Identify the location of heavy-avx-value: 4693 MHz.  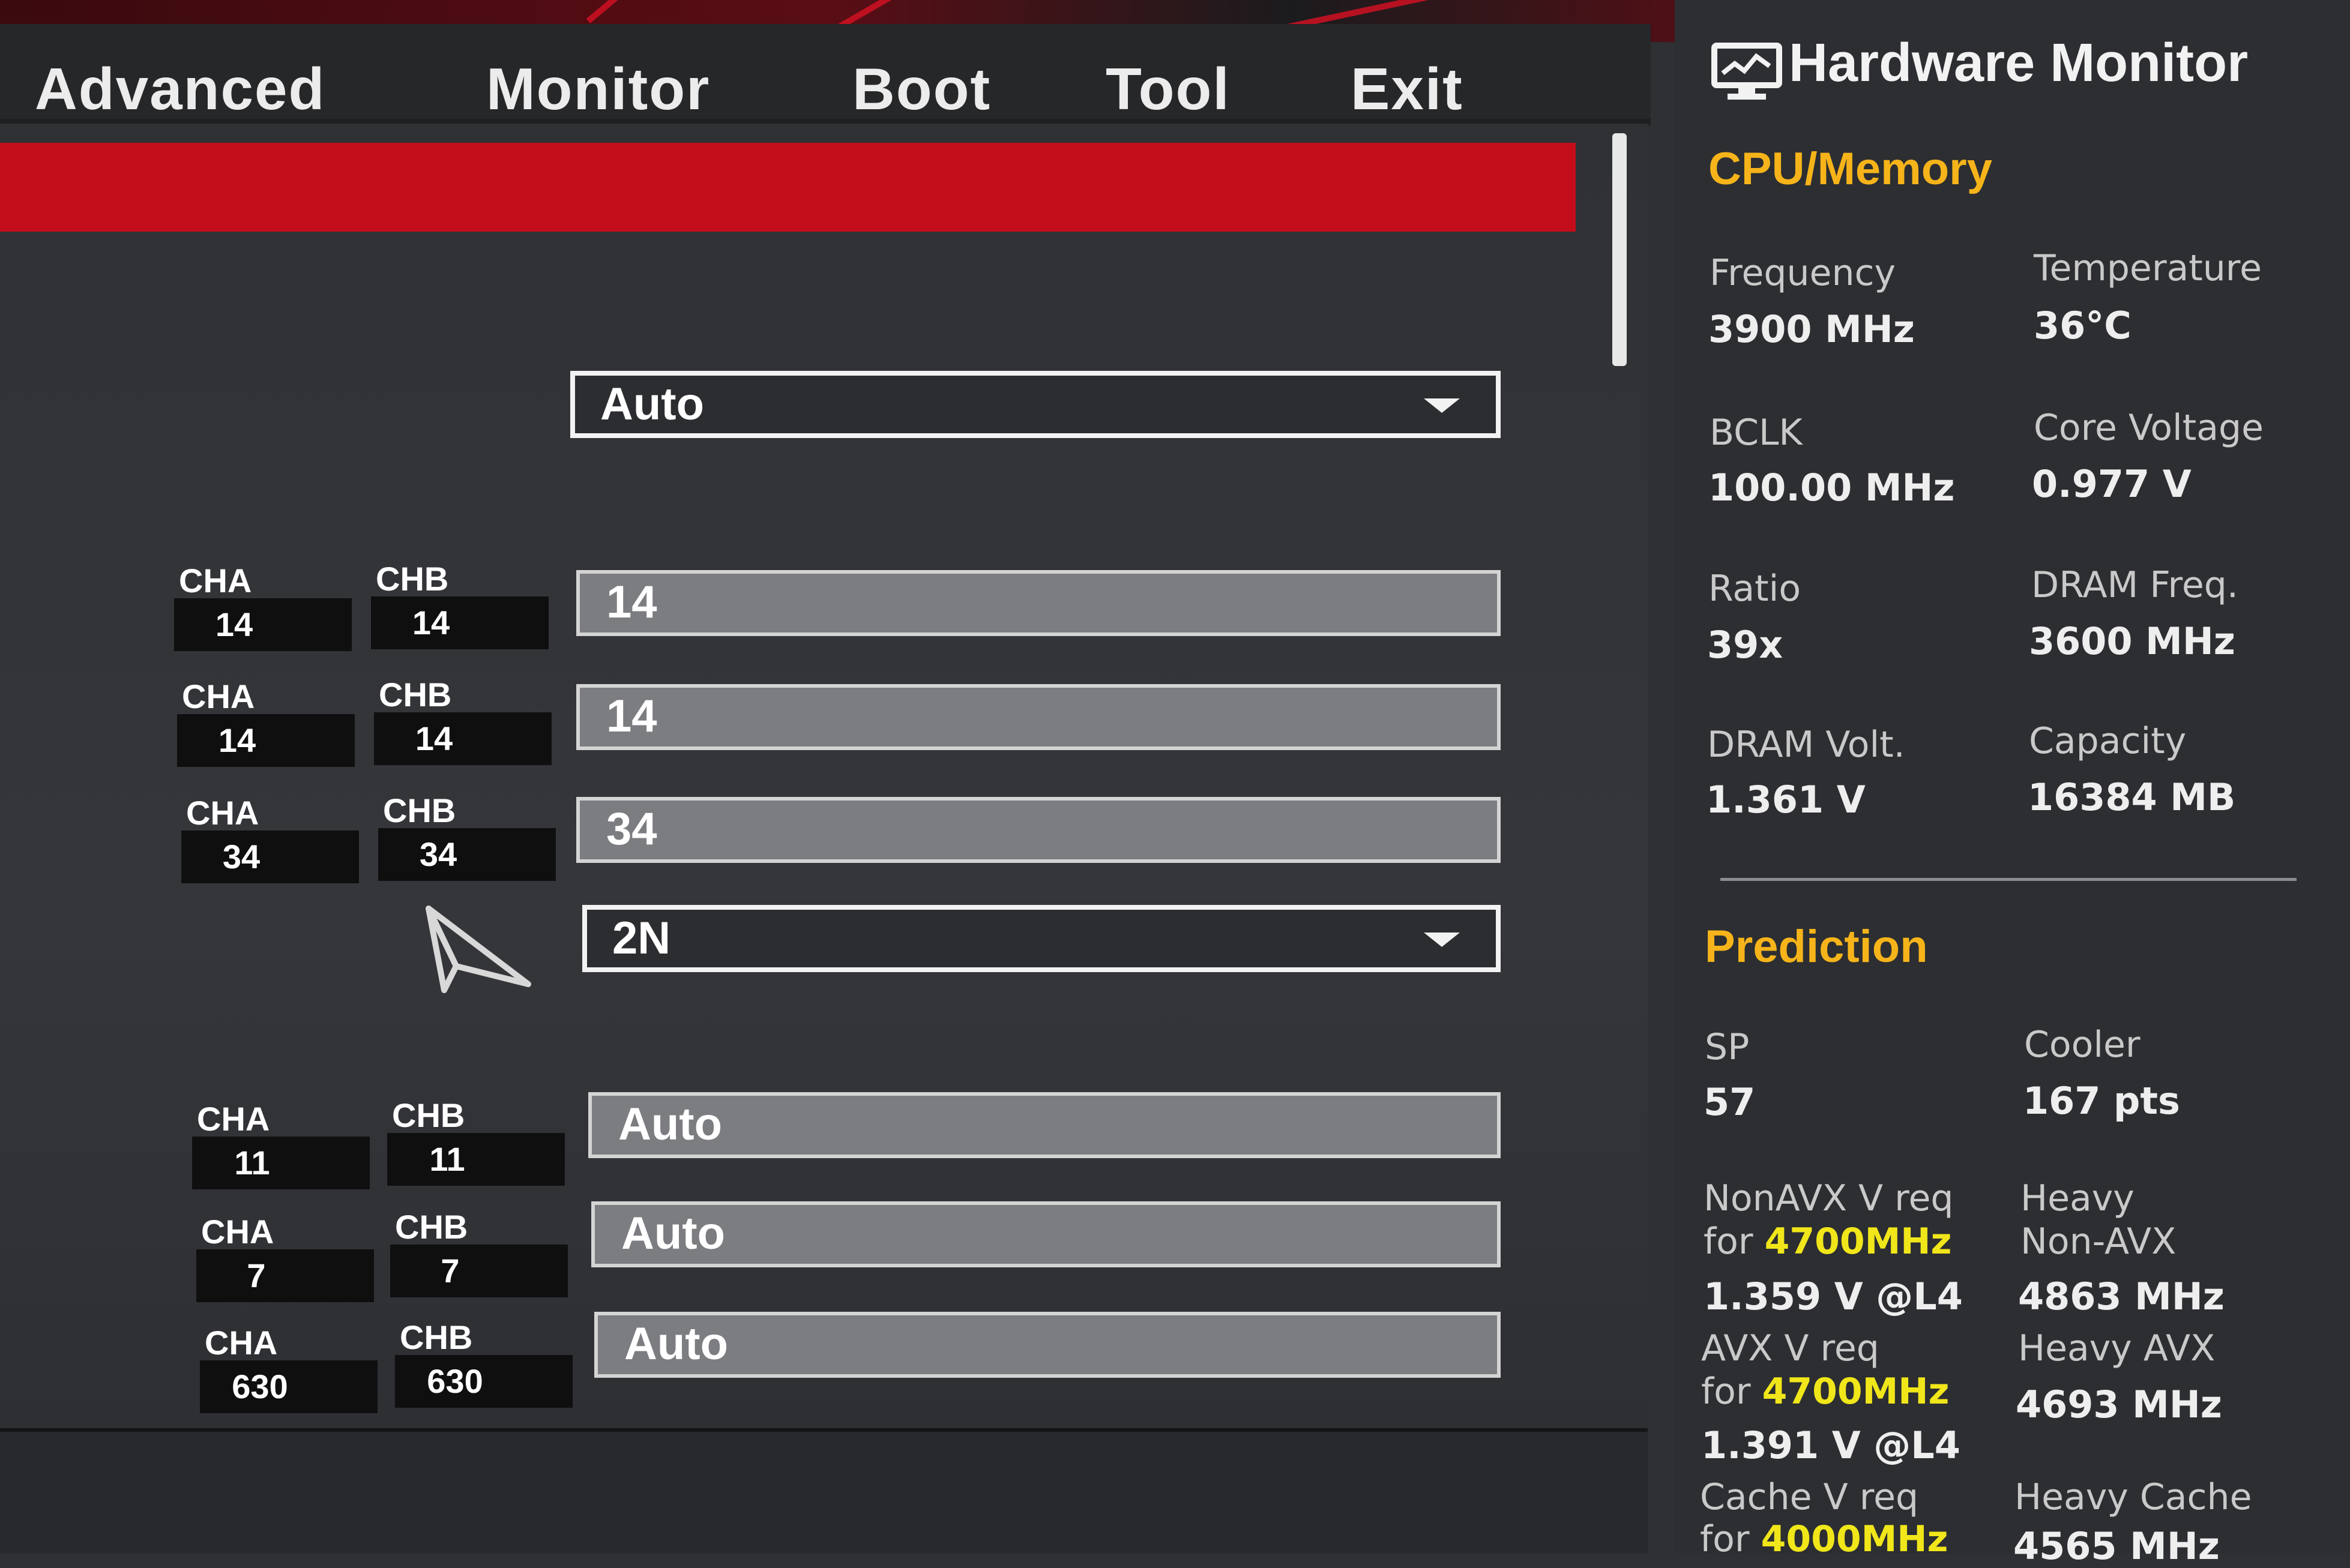
(2119, 1404).